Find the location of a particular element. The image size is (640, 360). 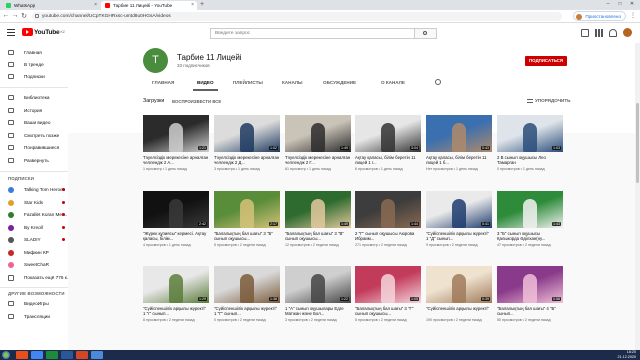

video-thumbnail: 0:43 is located at coordinates (459, 133).